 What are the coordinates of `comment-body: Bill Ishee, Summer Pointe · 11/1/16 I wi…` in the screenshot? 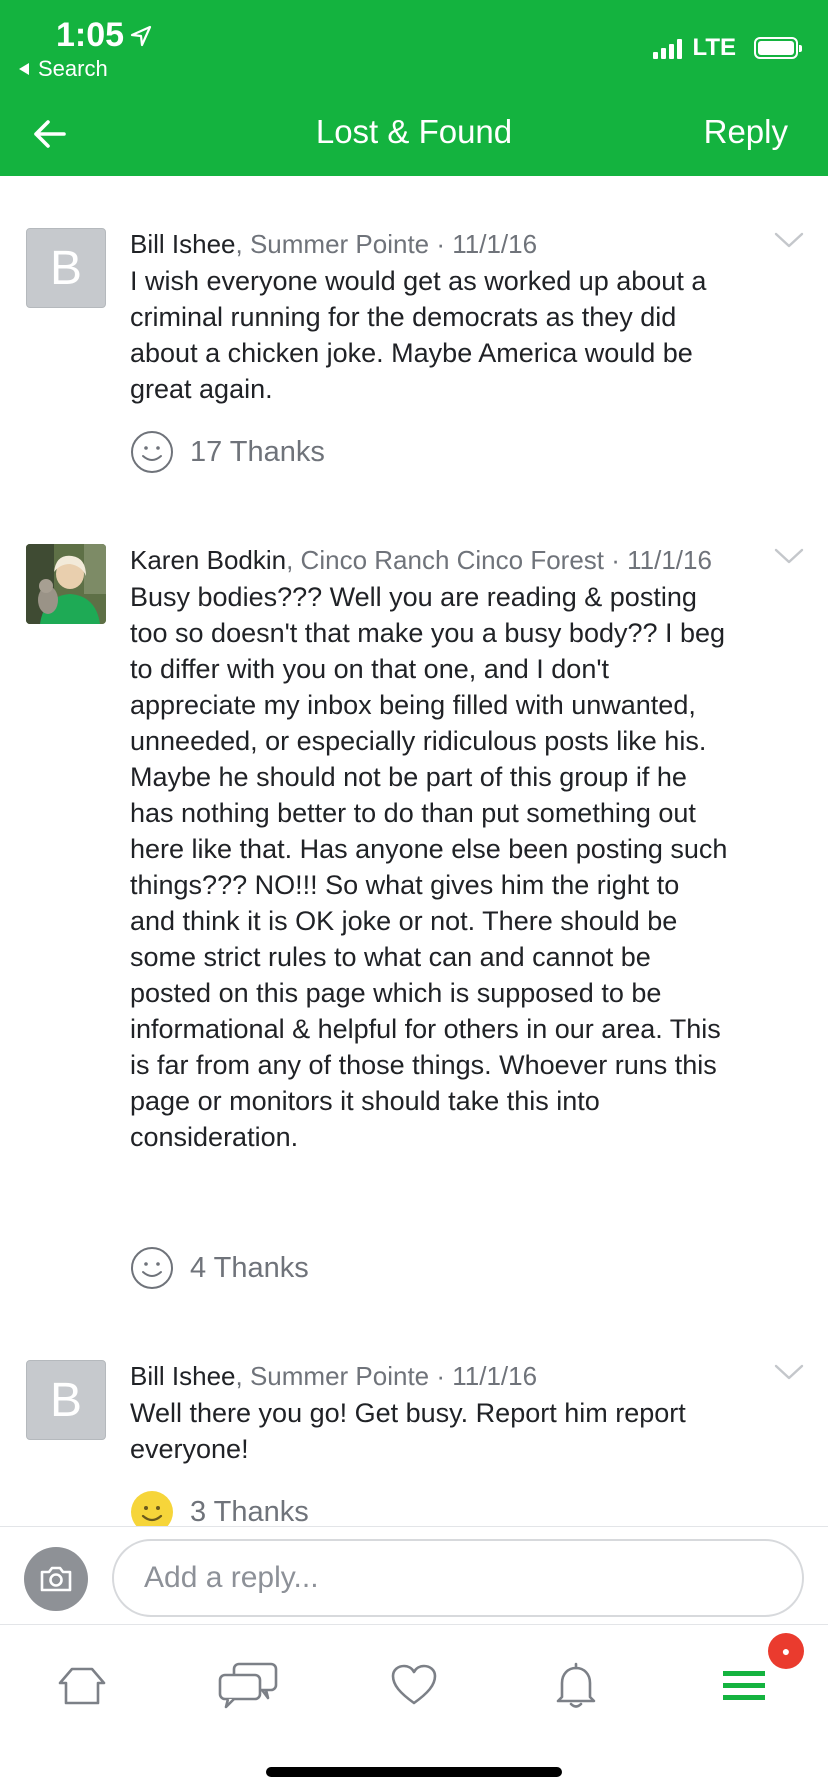 It's located at (430, 317).